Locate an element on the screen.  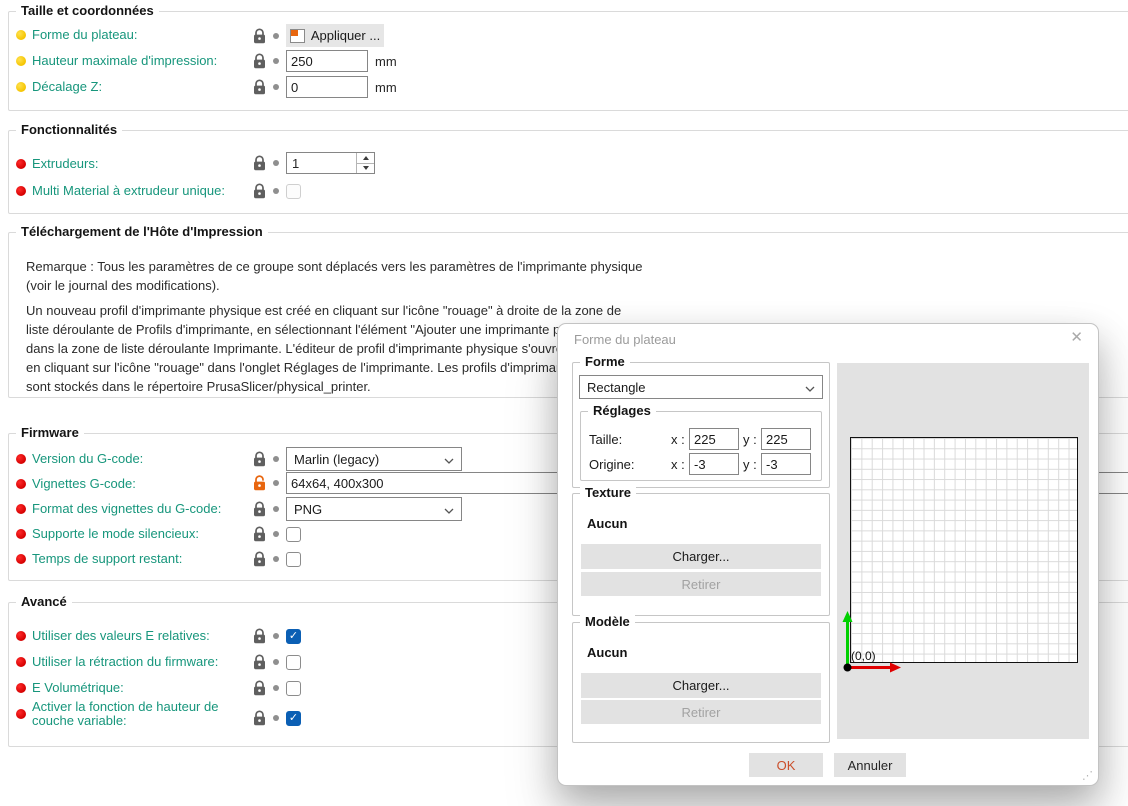
setting-label-silent-mode: Supporte le mode silencieux: is located at coordinates (107, 534).